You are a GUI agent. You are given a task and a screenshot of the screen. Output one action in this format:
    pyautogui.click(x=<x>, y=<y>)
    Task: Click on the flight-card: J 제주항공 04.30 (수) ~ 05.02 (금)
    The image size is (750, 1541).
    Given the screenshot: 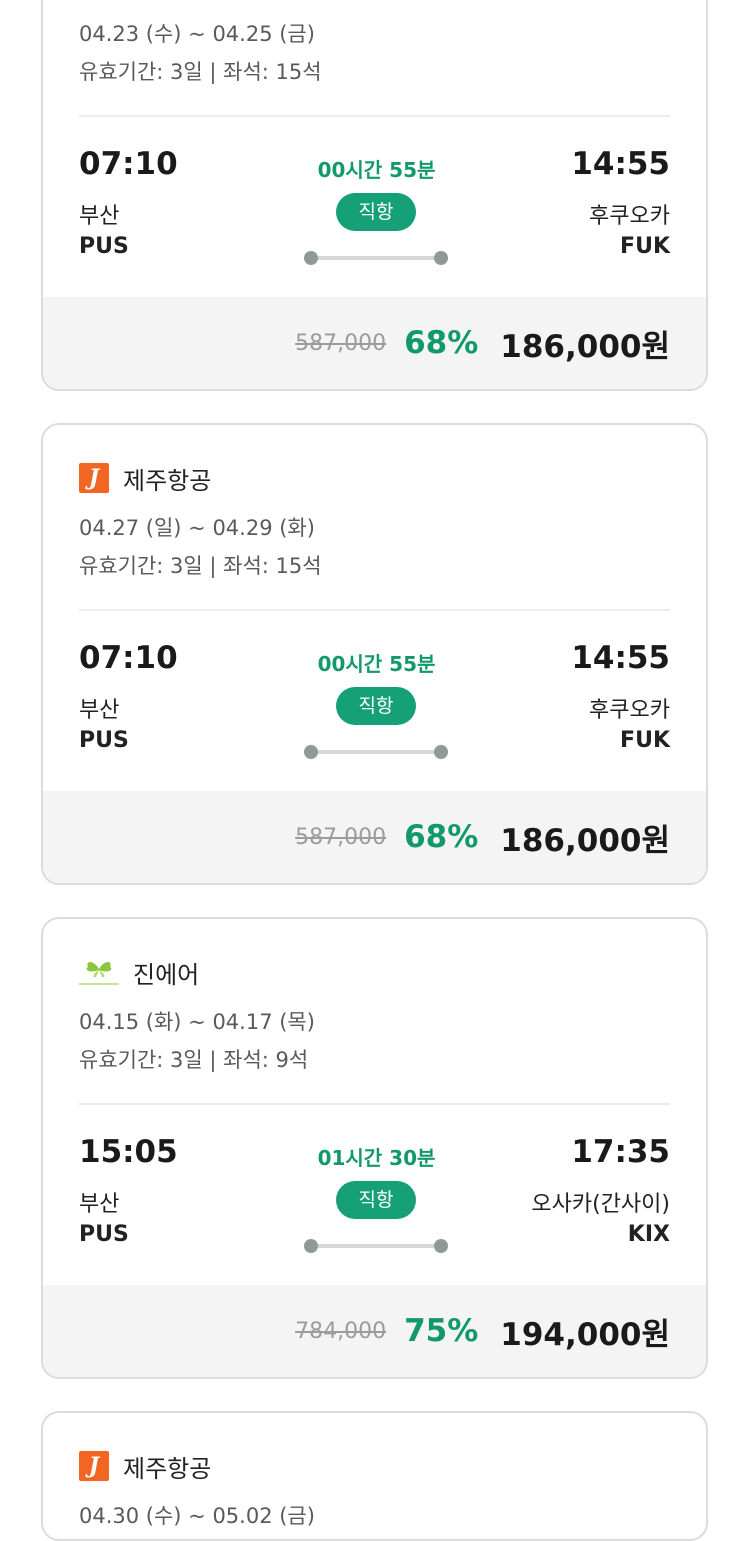 What is the action you would take?
    pyautogui.click(x=374, y=1476)
    